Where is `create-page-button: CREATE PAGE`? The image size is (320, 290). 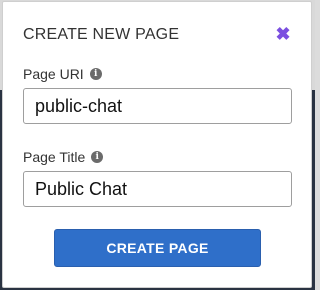
create-page-button: CREATE PAGE is located at coordinates (157, 248).